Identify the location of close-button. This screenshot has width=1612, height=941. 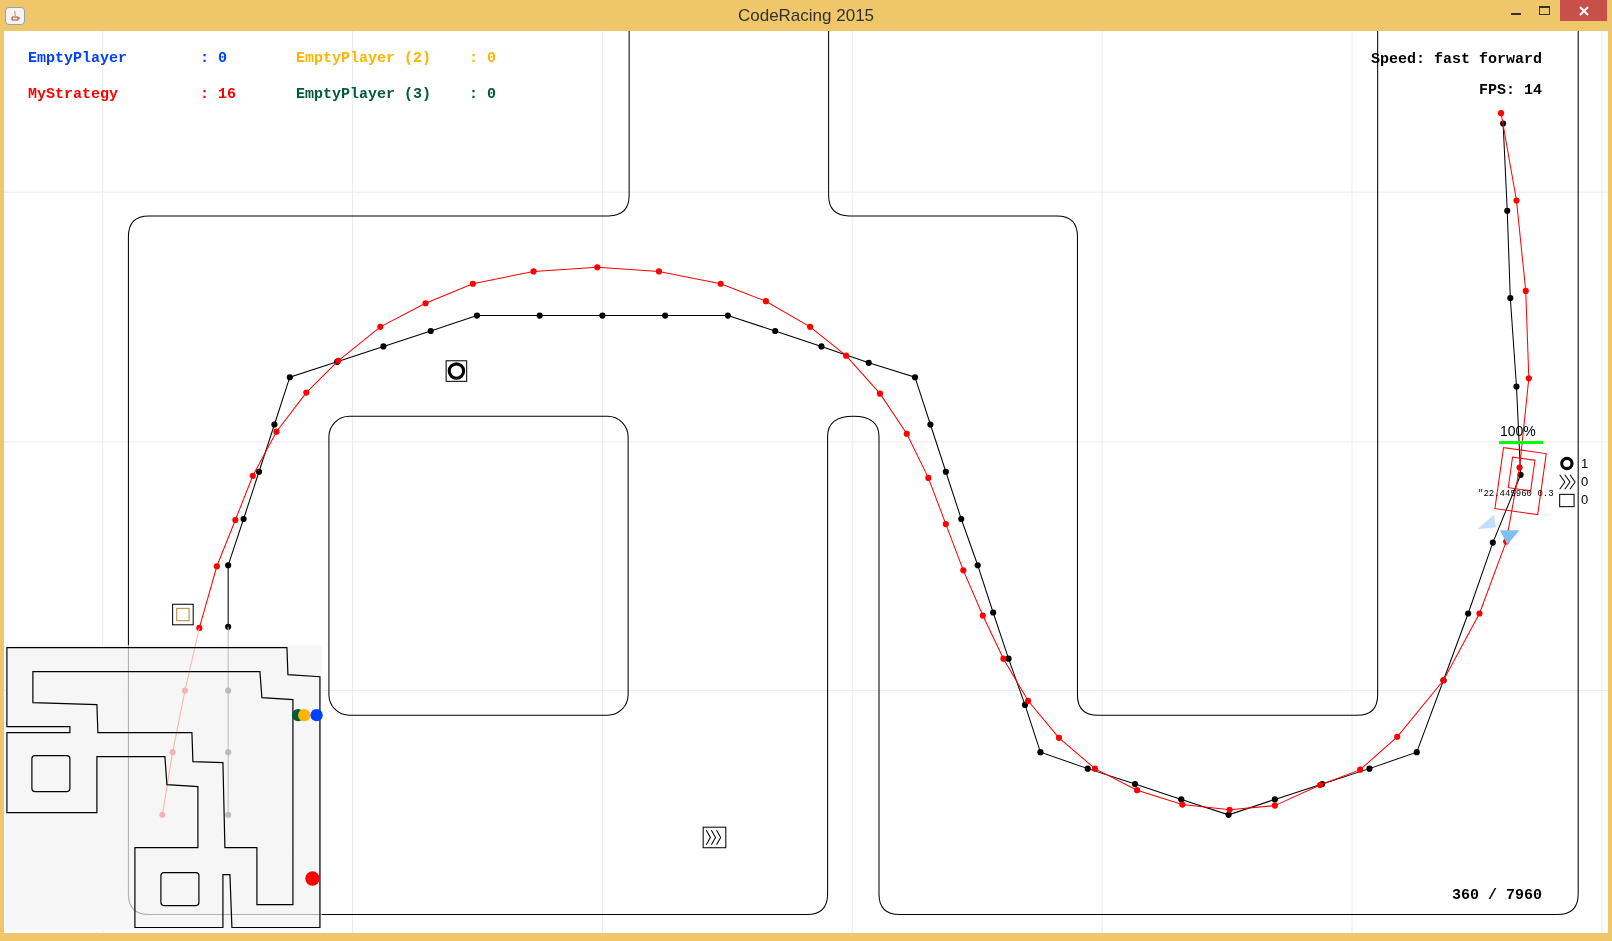
(1583, 10).